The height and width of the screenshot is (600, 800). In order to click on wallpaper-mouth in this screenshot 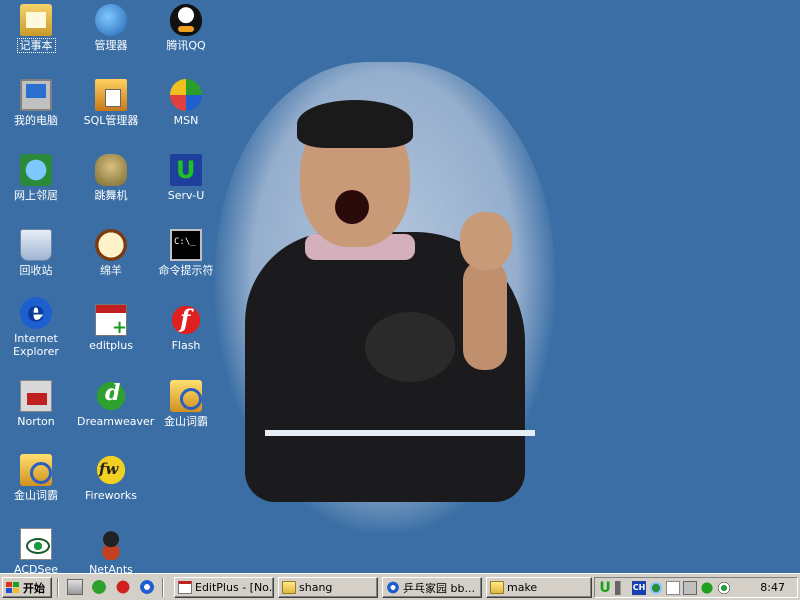, I will do `click(352, 207)`.